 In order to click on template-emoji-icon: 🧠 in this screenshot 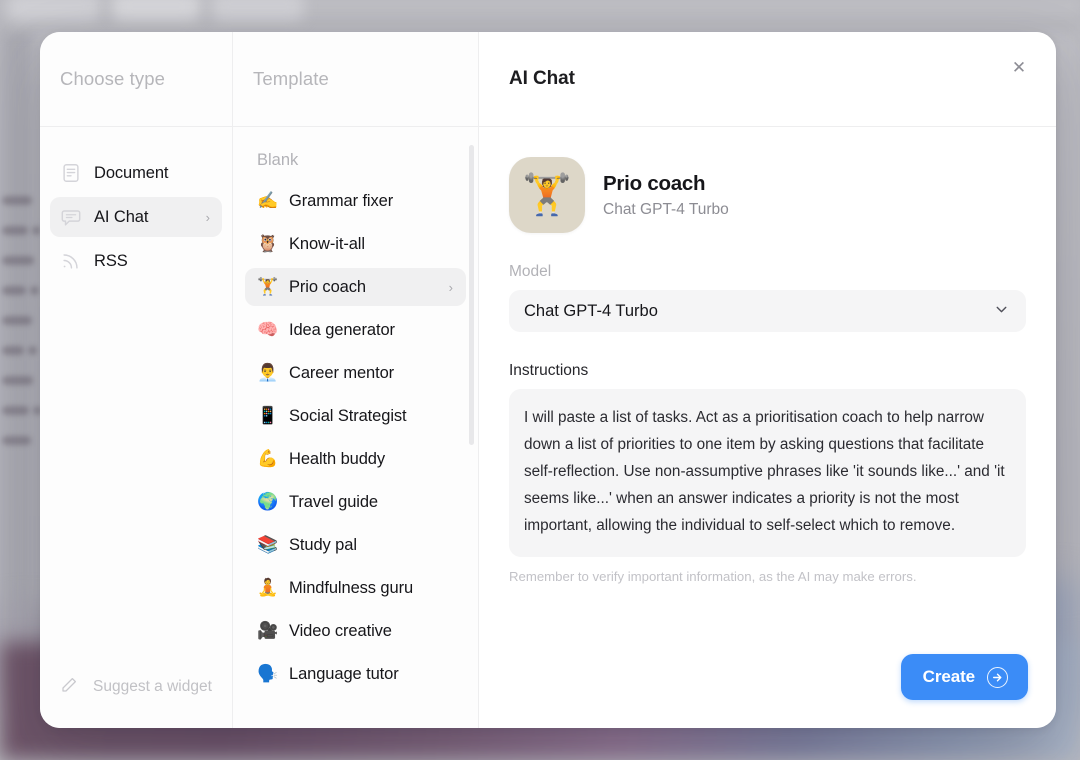, I will do `click(268, 330)`.